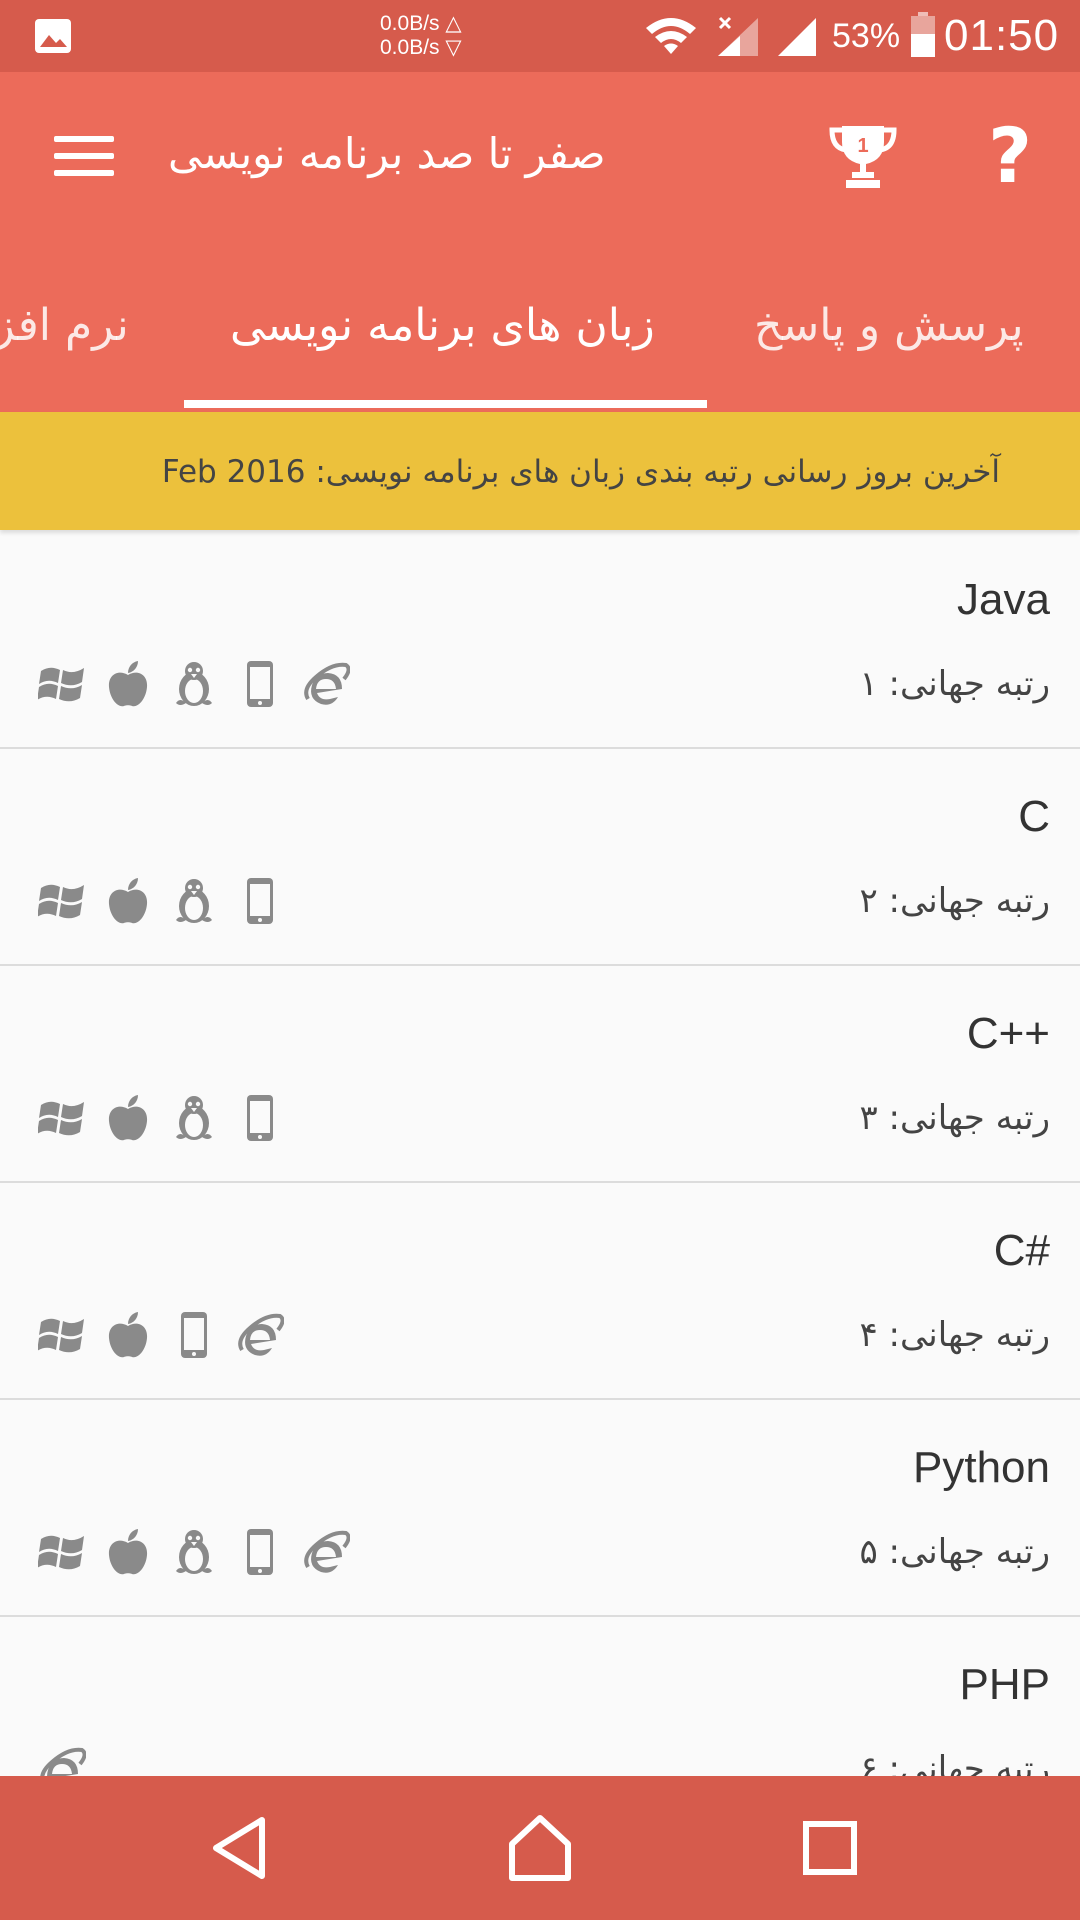  I want to click on world-rank: رتبه جهانی: ۵, so click(954, 1552).